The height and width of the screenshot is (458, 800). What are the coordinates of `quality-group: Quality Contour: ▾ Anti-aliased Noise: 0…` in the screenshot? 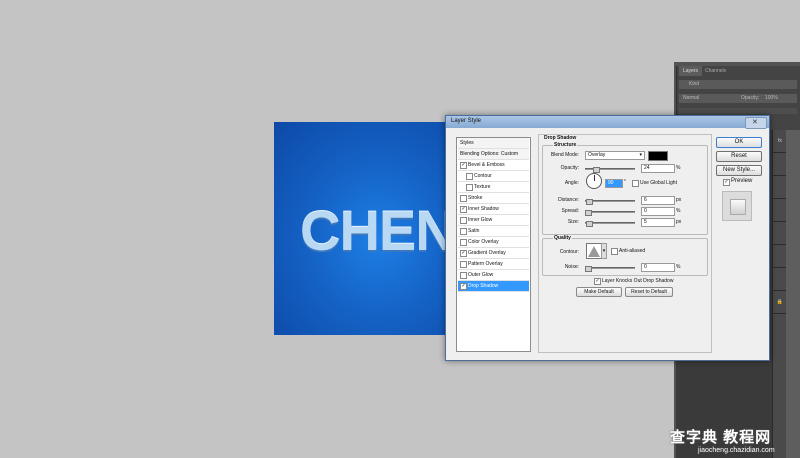 It's located at (625, 255).